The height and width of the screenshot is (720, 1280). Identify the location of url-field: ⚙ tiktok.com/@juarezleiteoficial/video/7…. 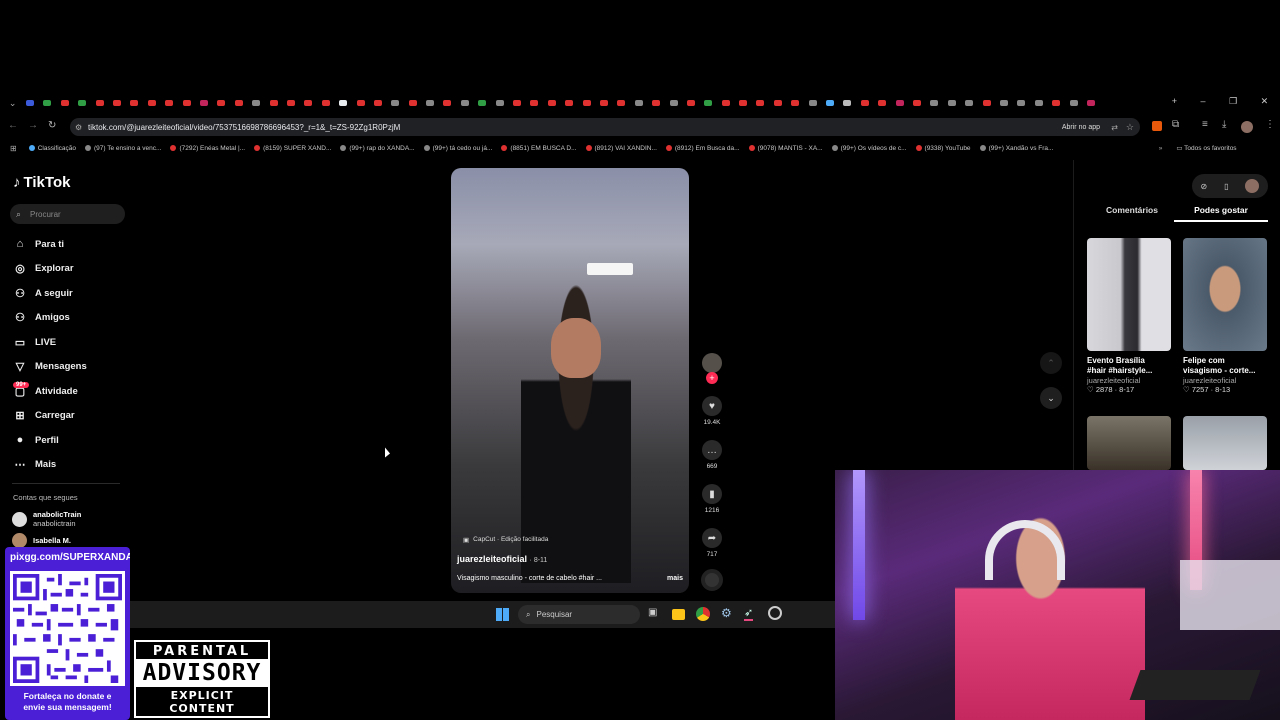
(605, 127).